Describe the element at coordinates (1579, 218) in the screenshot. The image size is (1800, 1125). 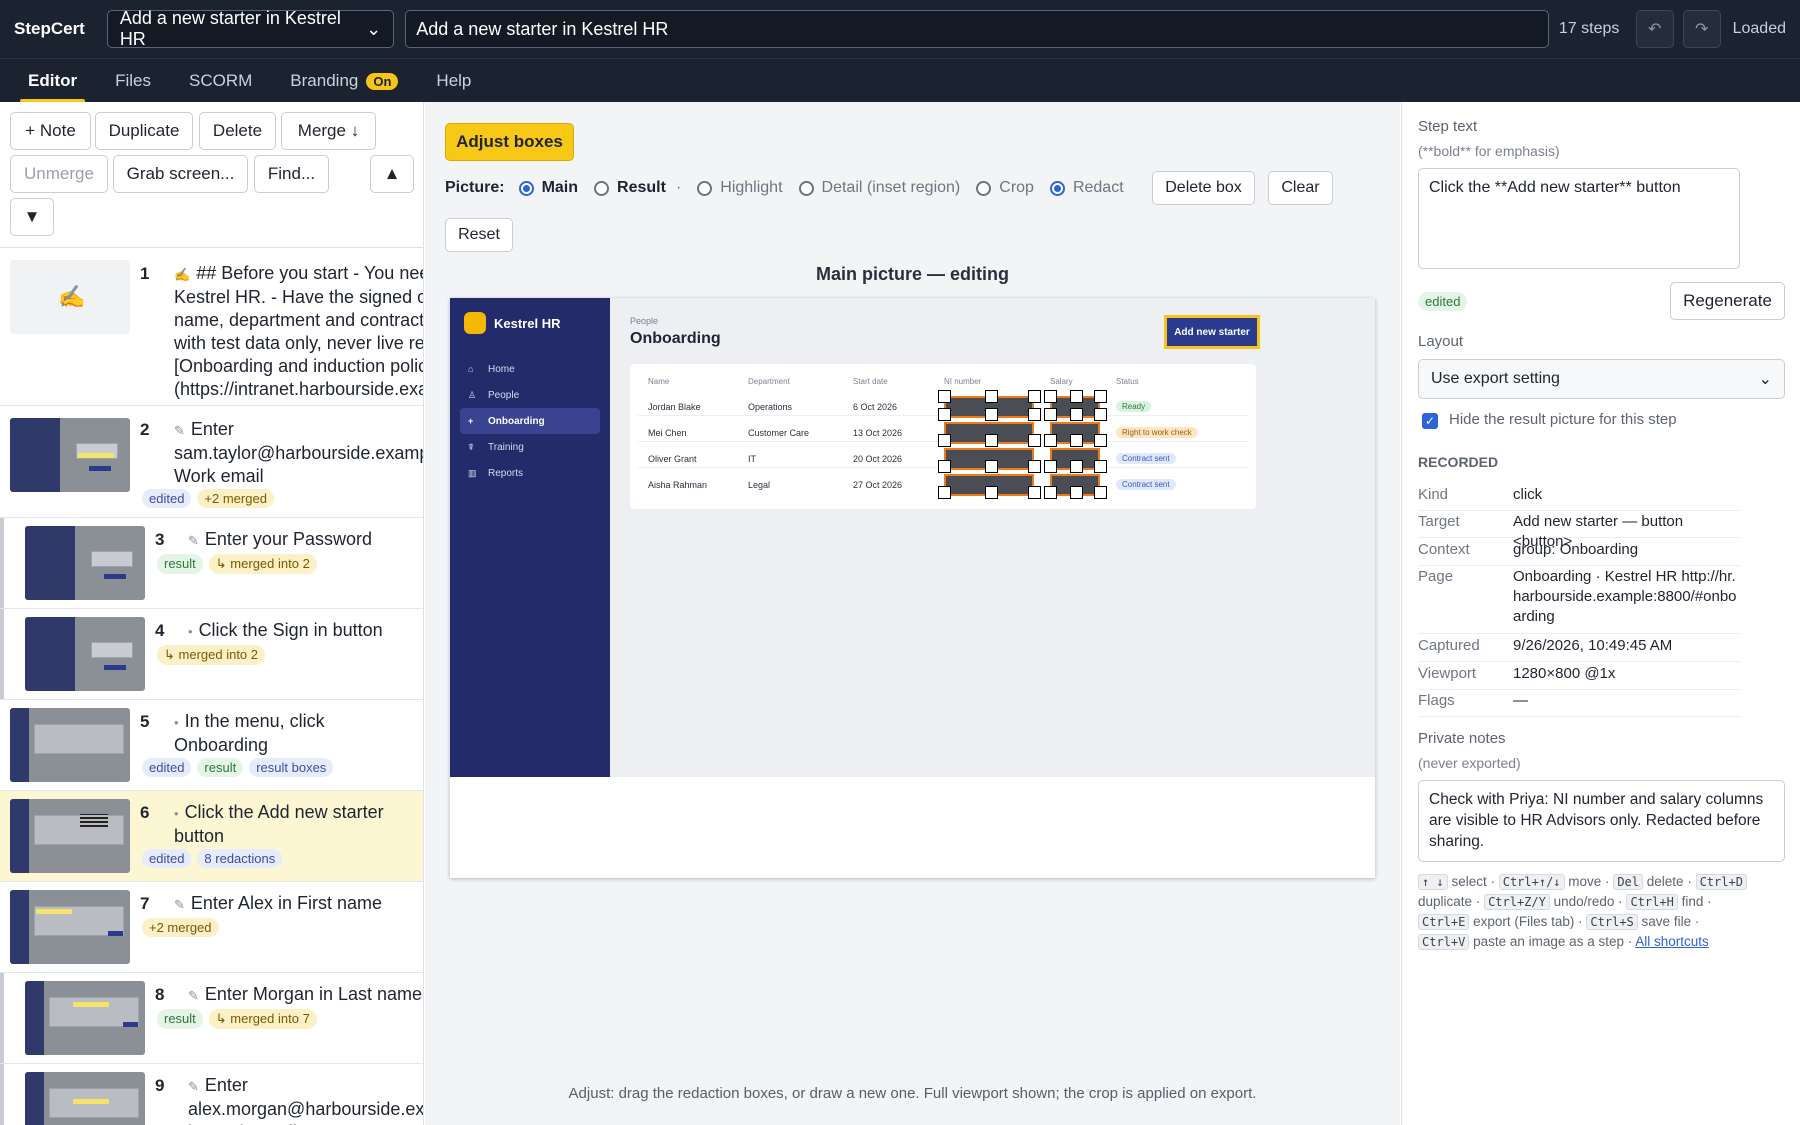
I see `step-text-input: Click the **Add new starter** button` at that location.